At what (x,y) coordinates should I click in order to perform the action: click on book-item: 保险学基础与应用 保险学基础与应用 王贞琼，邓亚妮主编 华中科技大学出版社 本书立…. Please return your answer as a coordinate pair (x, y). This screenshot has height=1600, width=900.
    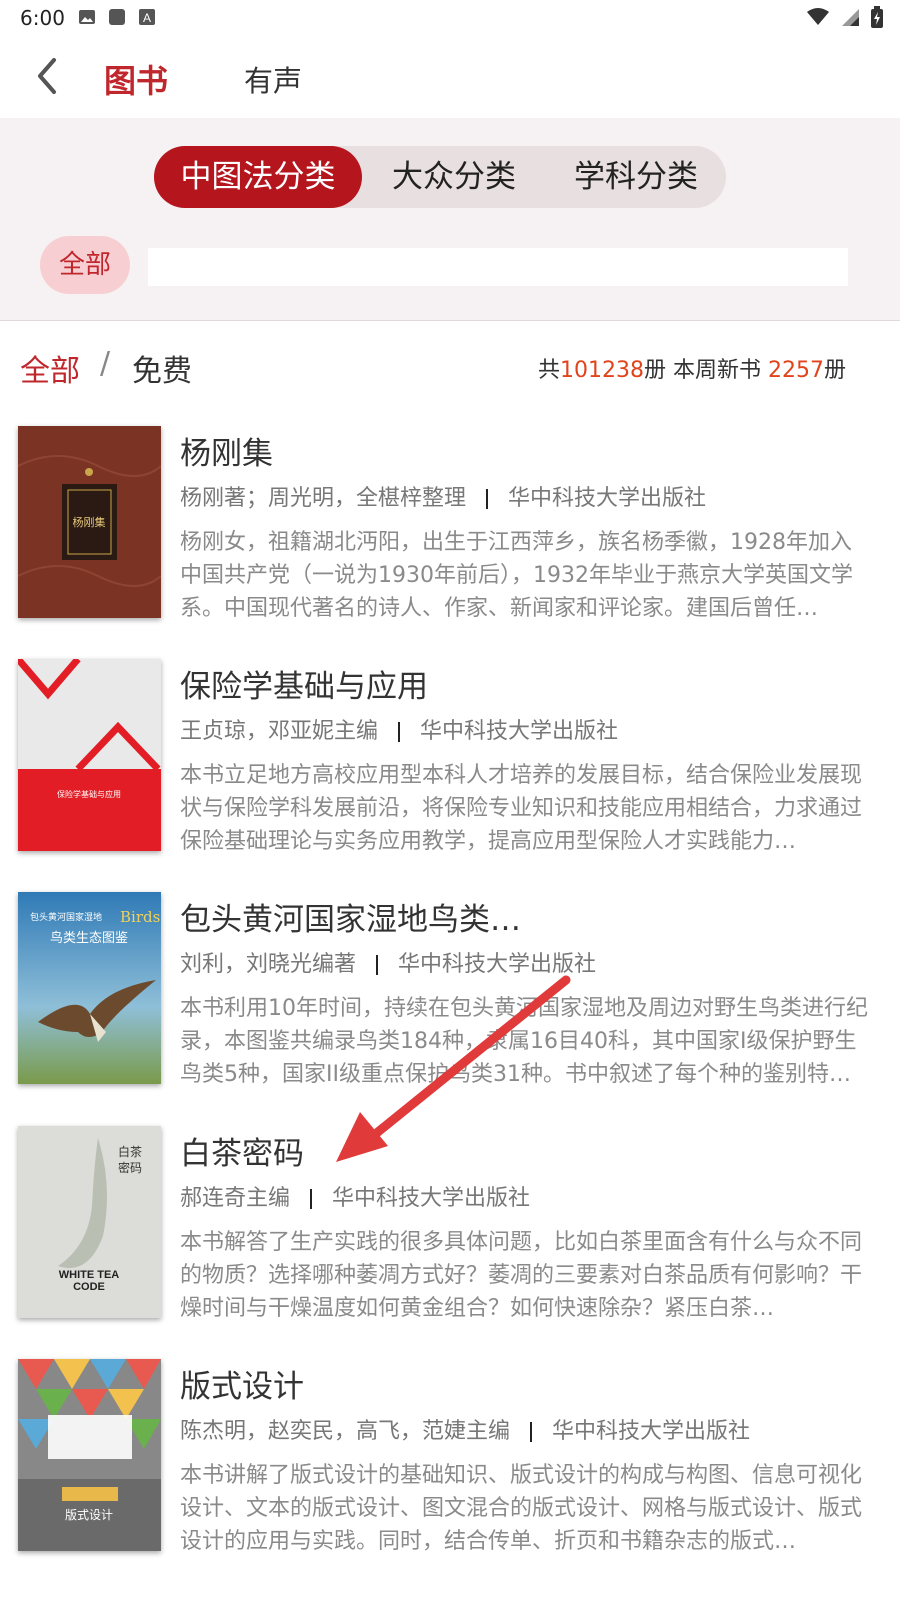
    Looking at the image, I should click on (450, 765).